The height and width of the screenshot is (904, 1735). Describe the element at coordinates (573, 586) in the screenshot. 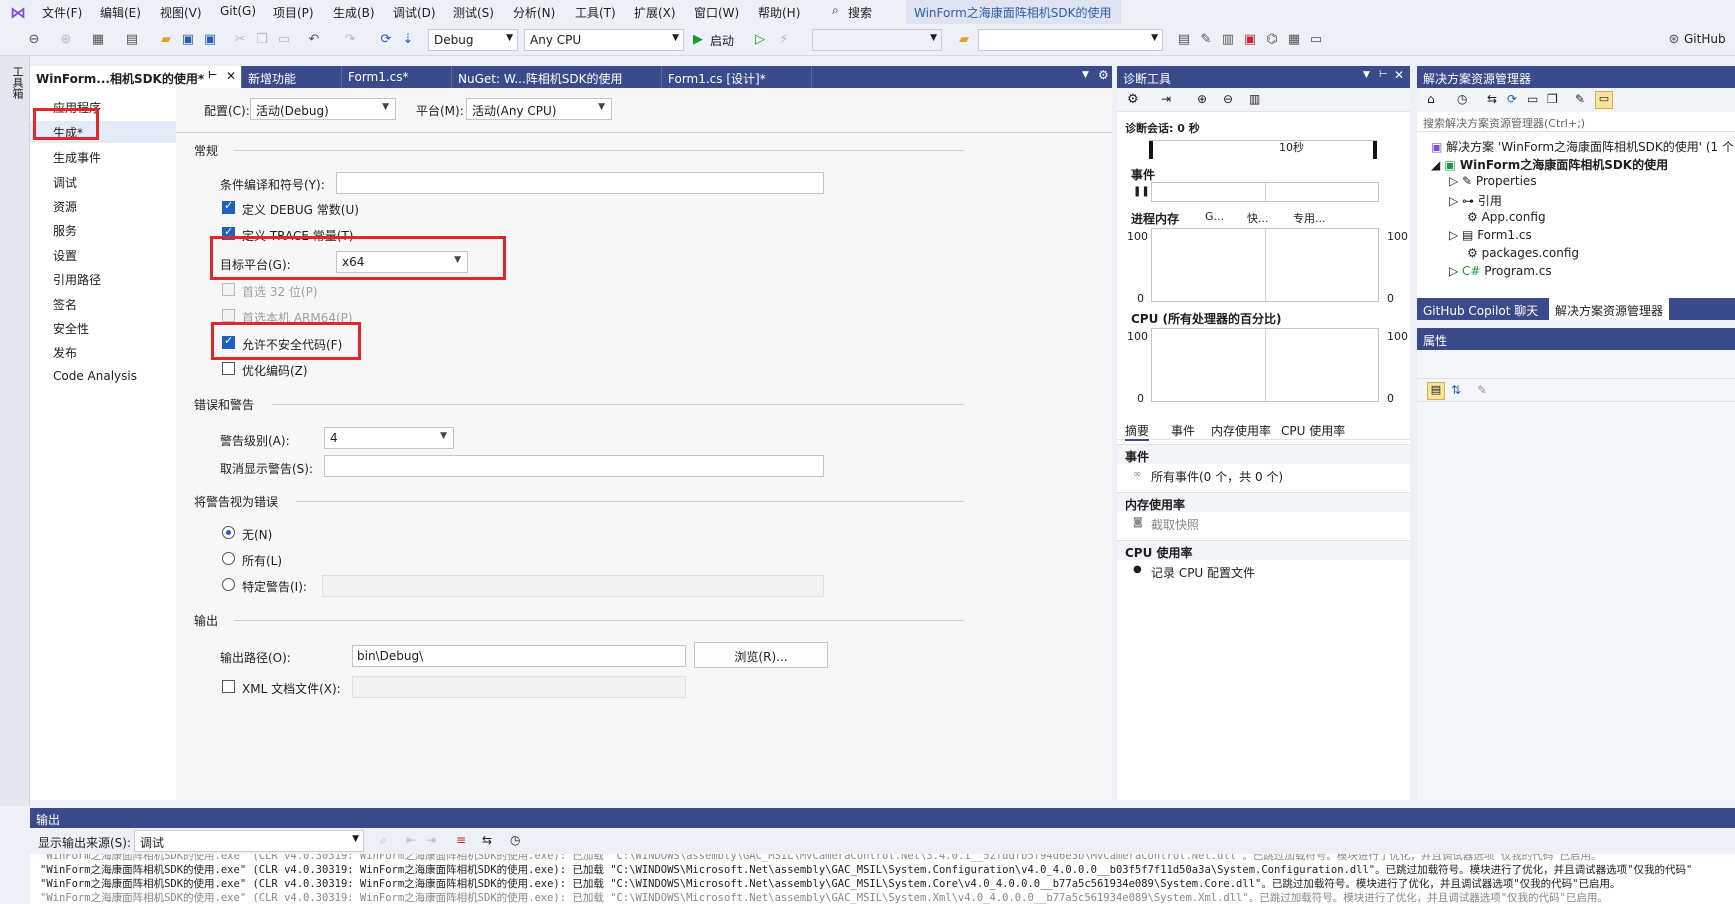

I see `specific-warnings-input` at that location.